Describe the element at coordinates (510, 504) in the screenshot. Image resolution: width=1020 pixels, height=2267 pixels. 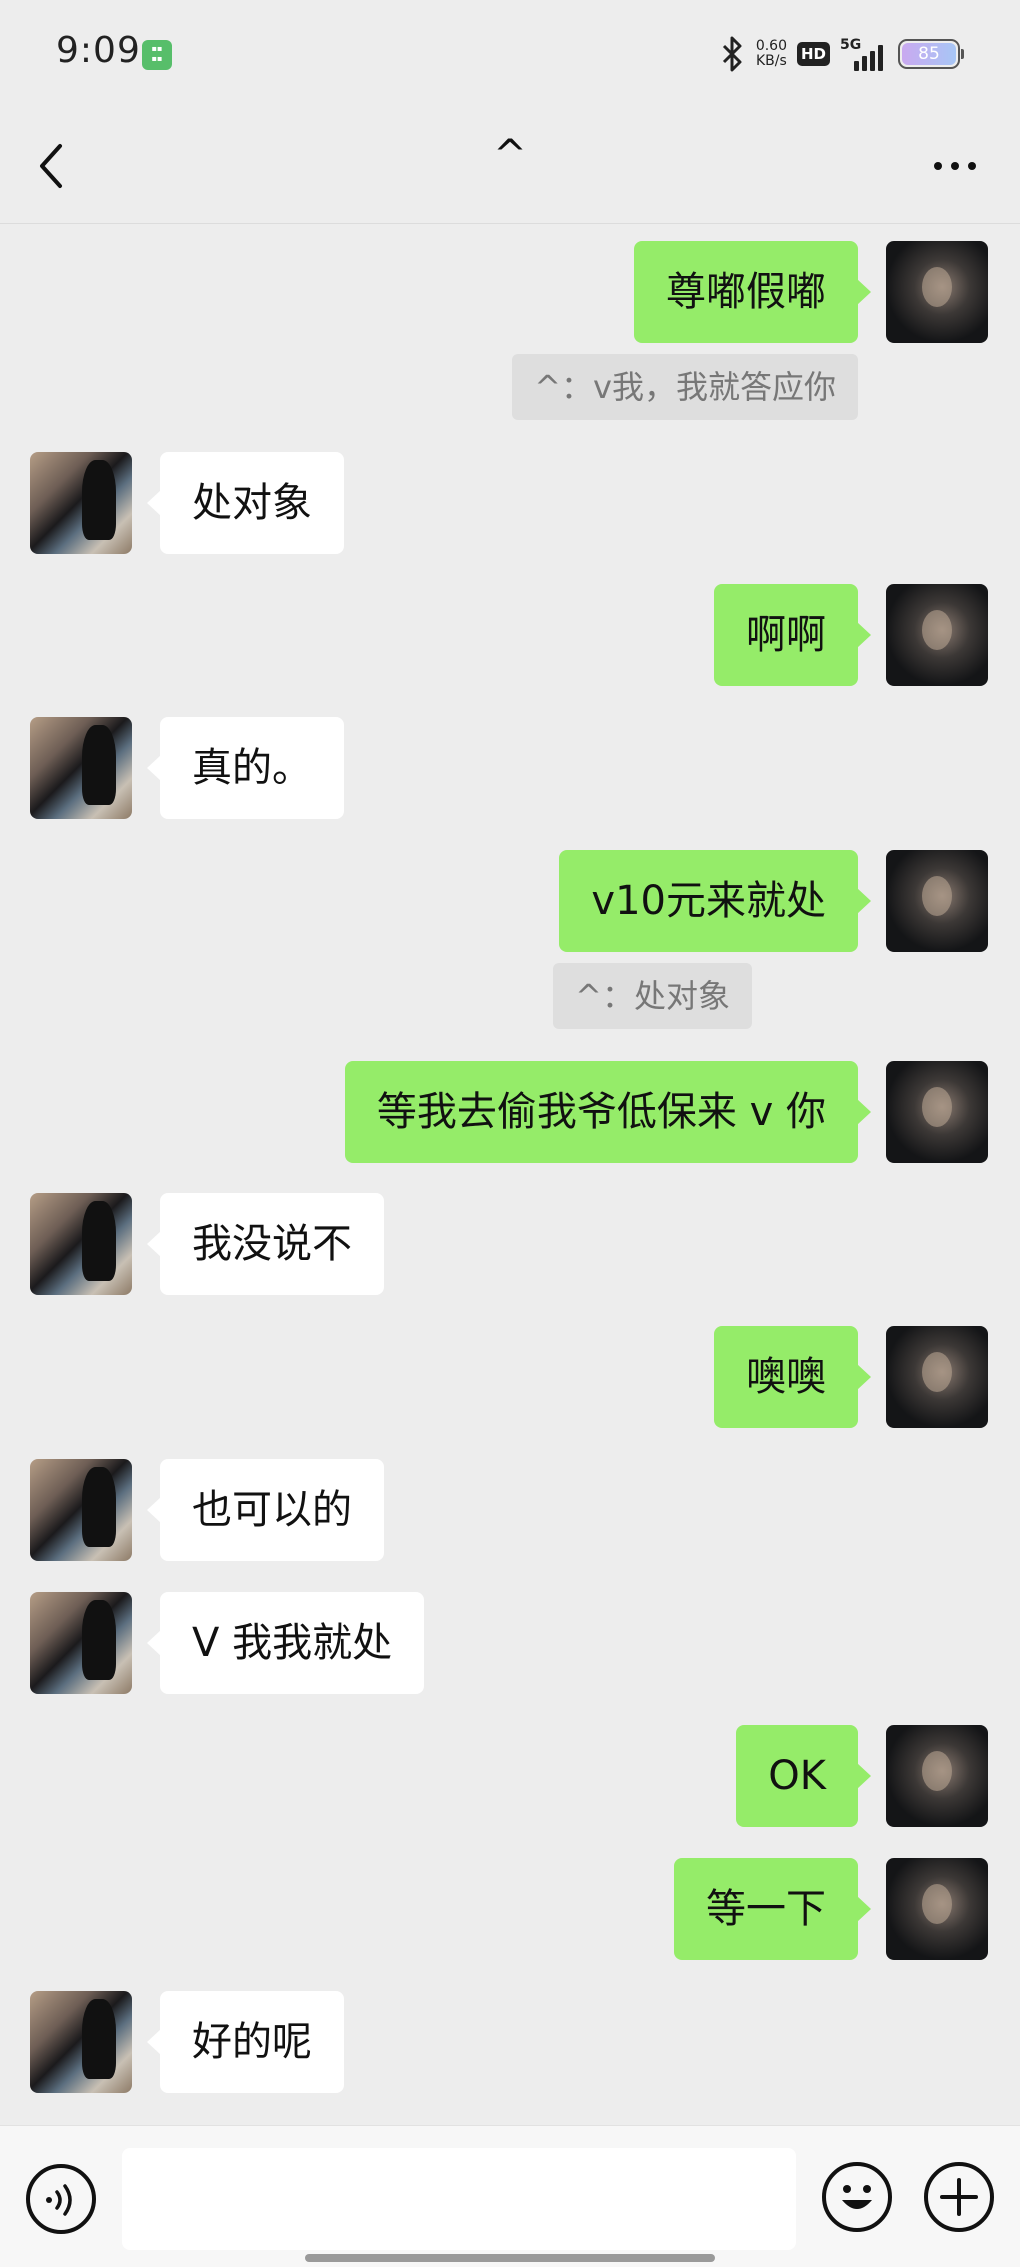
I see `message-incoming: 处对象` at that location.